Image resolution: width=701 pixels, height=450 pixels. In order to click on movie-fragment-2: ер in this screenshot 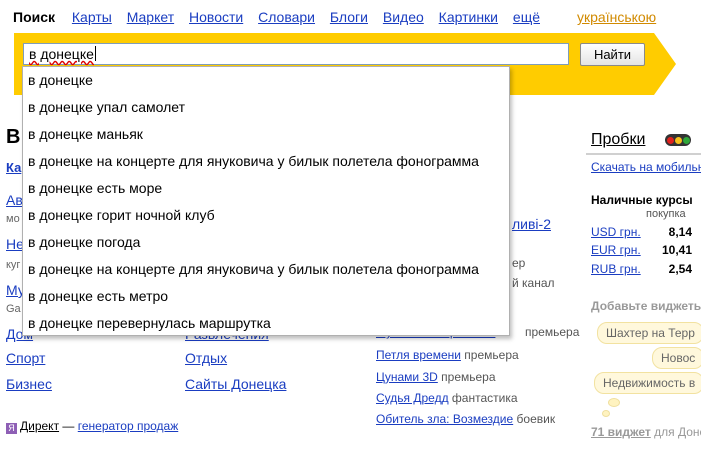, I will do `click(519, 263)`.